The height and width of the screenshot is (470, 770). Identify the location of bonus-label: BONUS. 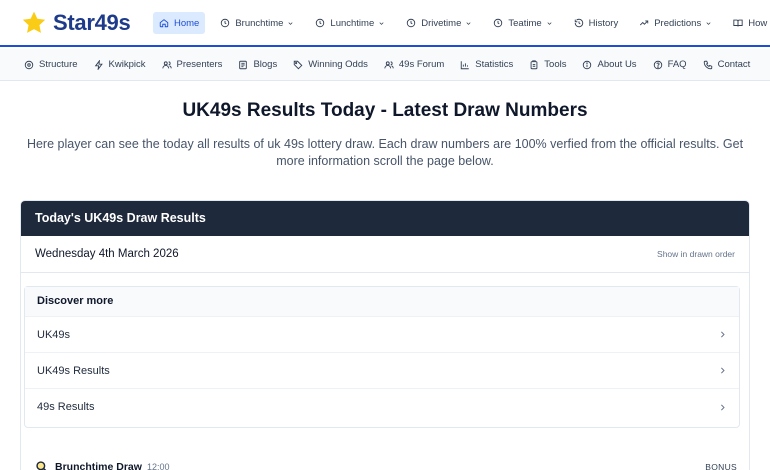
(721, 466).